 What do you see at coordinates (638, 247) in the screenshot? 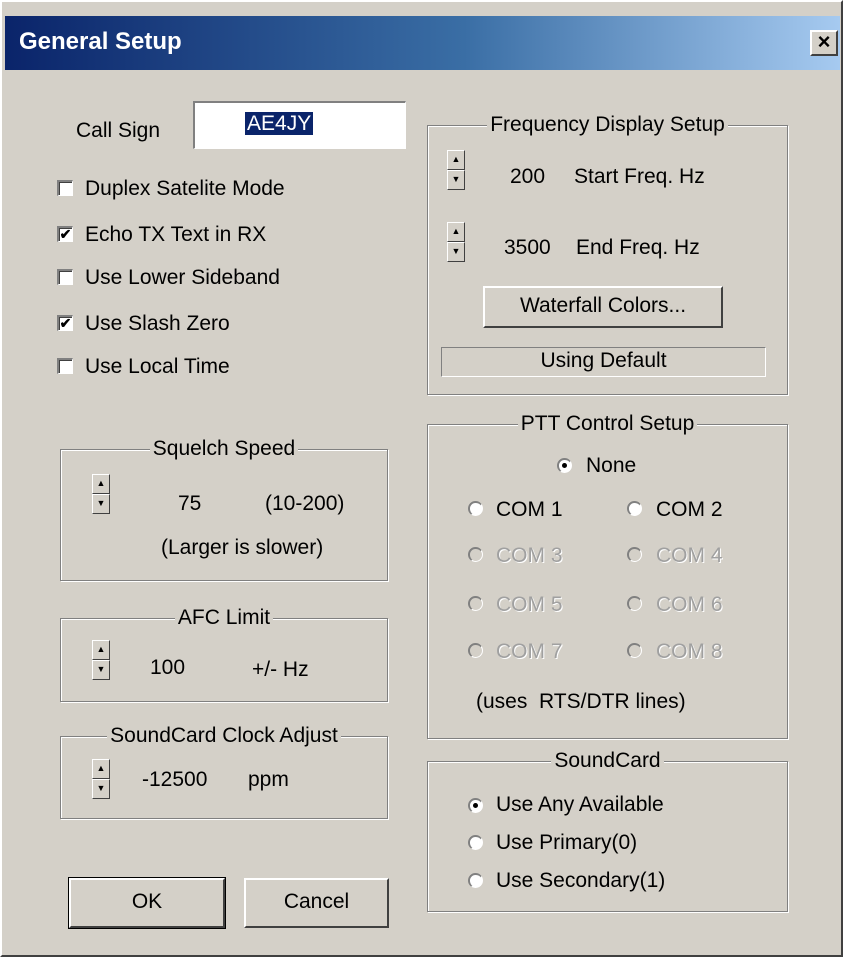
I see `end-freq-label: End Freq. Hz` at bounding box center [638, 247].